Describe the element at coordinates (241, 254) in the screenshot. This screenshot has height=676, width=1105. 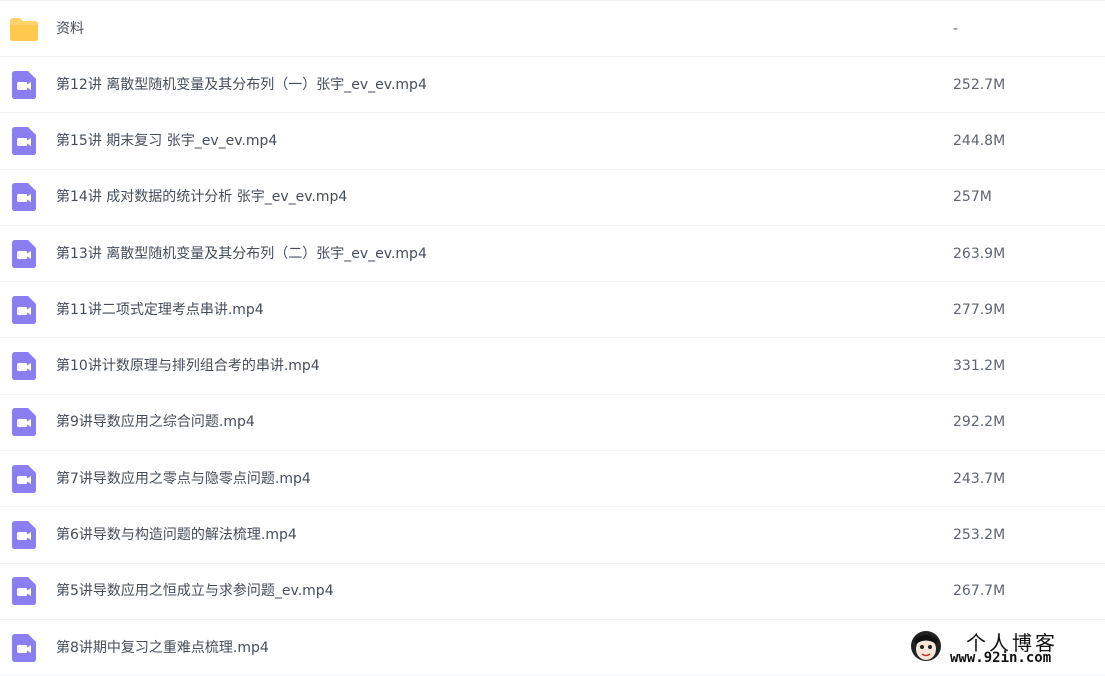
I see `file-name: 第13讲 离散型随机变量及其分布列（二）张宇_ev_ev.mp4` at that location.